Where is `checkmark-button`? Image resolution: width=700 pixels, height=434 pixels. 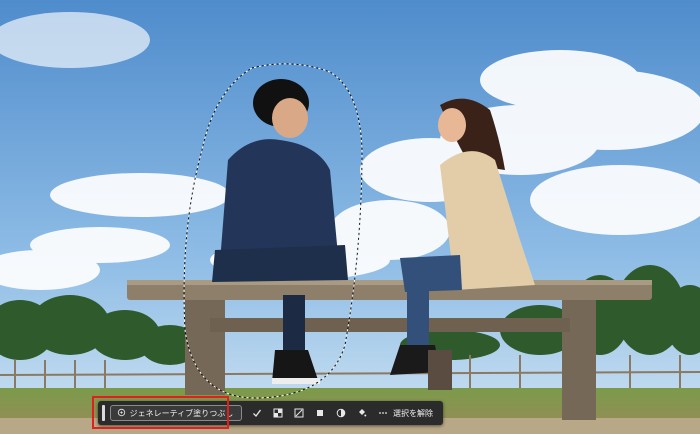 checkmark-button is located at coordinates (256, 413).